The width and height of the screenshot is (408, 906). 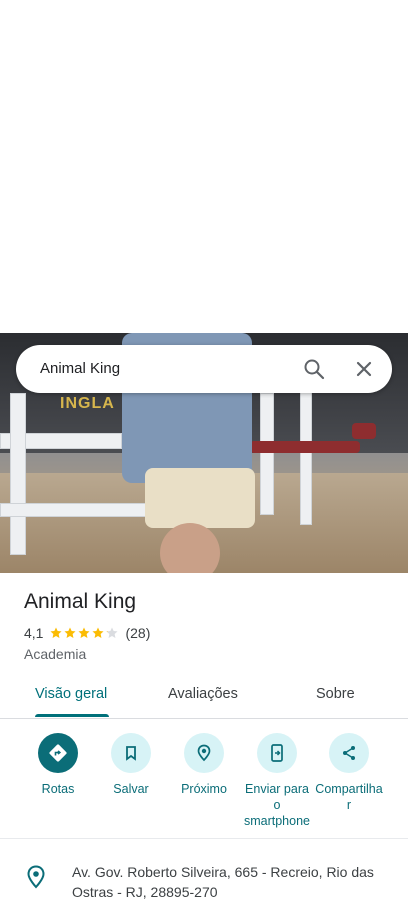 What do you see at coordinates (204, 369) in the screenshot?
I see `search-bar: Animal King` at bounding box center [204, 369].